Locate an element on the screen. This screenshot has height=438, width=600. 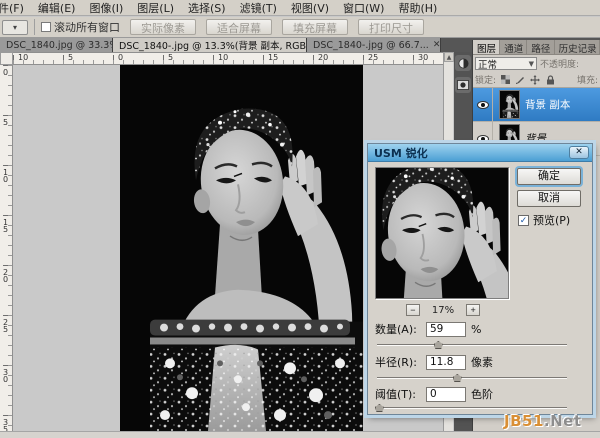
radius-input is located at coordinates (446, 362).